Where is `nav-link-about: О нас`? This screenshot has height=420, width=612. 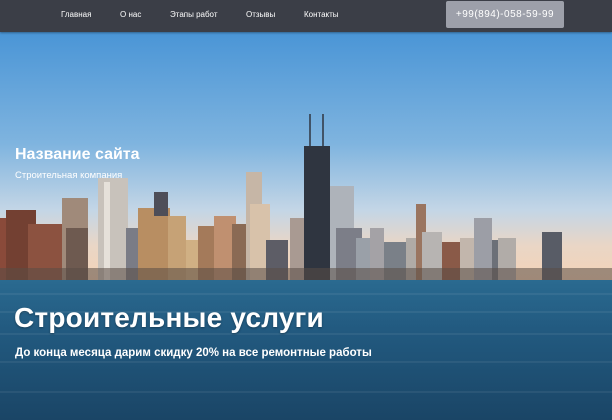
nav-link-about: О нас is located at coordinates (130, 14).